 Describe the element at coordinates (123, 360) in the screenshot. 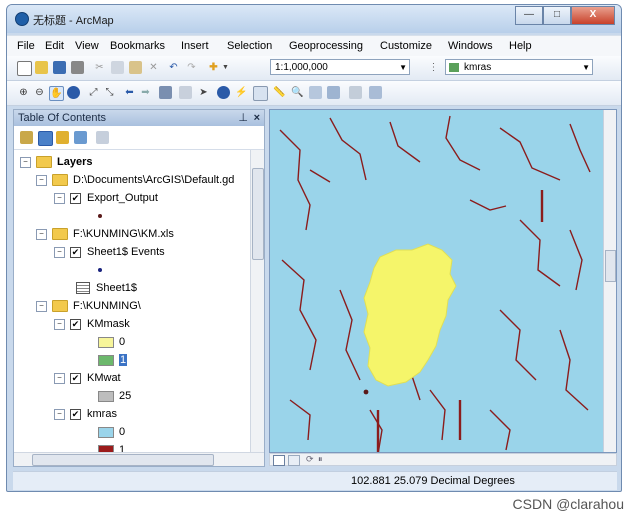

I see `legend-label: 1` at that location.